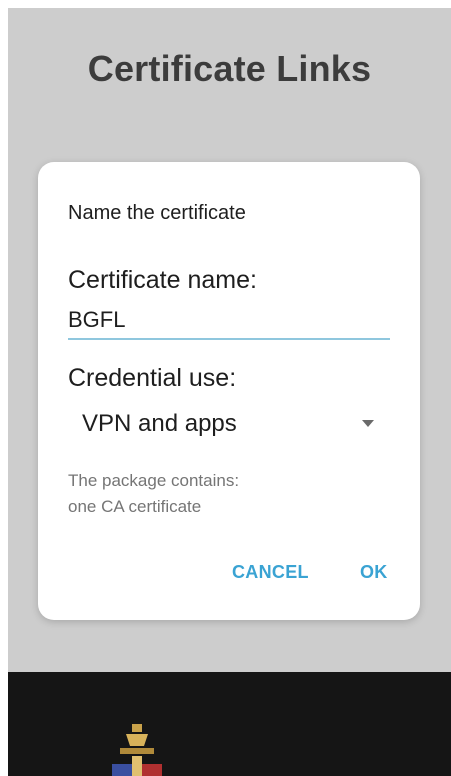 The height and width of the screenshot is (776, 451). What do you see at coordinates (368, 423) in the screenshot?
I see `chevron-down-icon` at bounding box center [368, 423].